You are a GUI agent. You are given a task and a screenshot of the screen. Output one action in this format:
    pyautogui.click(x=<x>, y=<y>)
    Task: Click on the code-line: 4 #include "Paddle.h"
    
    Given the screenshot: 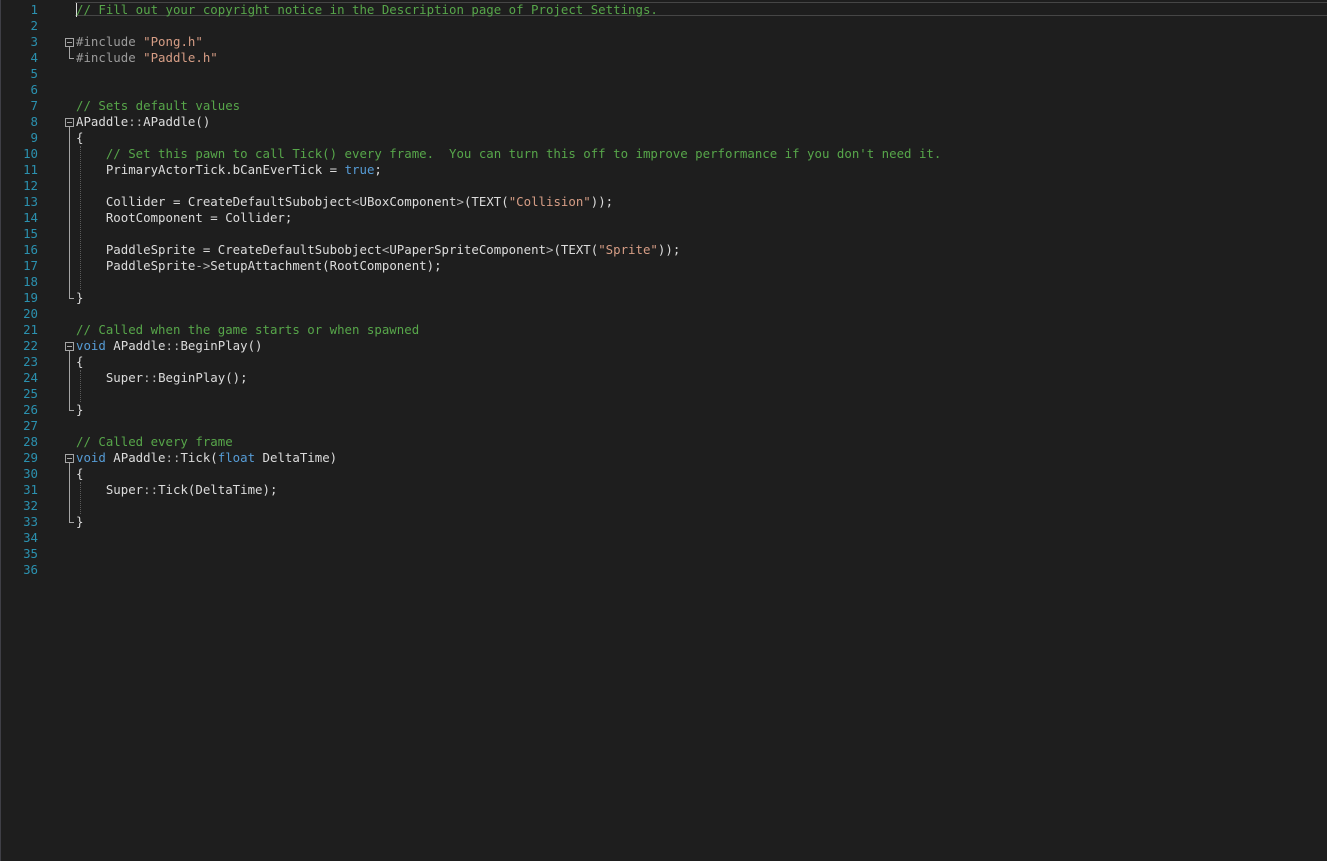 What is the action you would take?
    pyautogui.click(x=664, y=58)
    